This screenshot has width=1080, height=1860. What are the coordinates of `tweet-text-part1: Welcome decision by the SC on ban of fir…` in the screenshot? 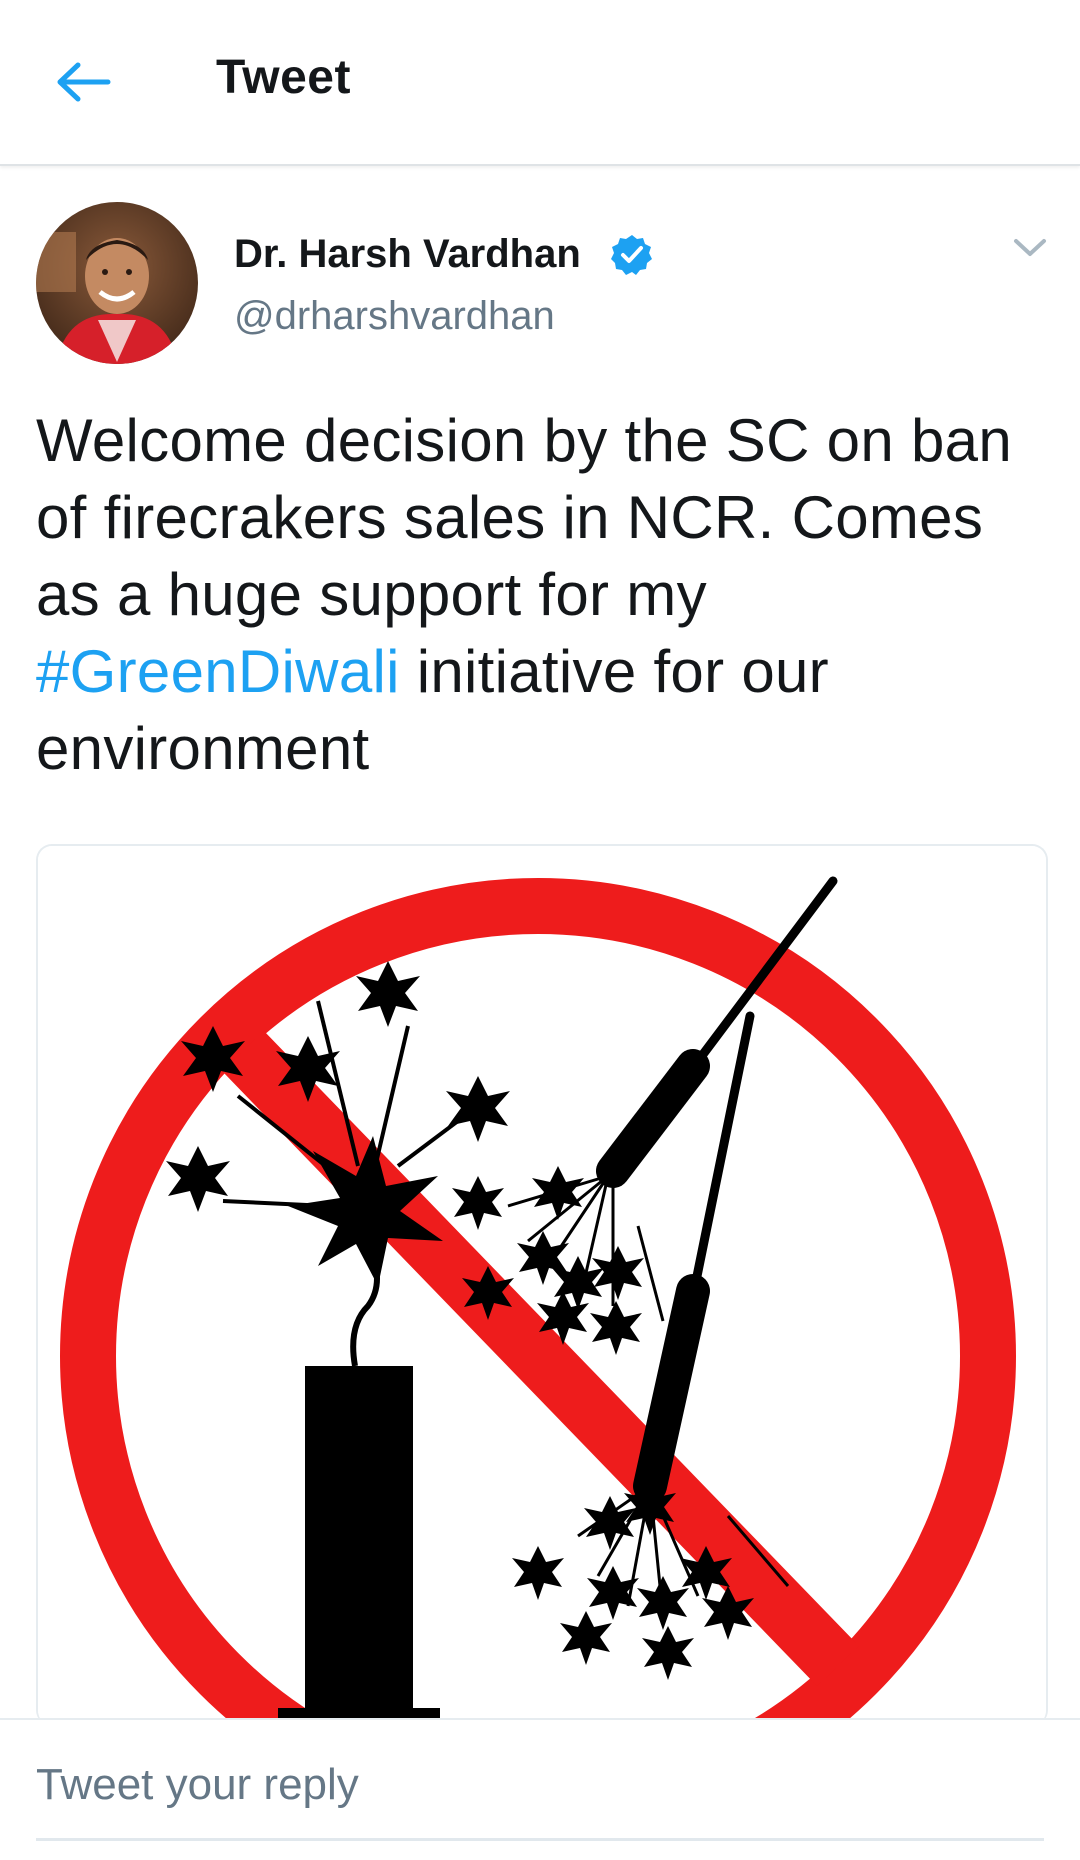 It's located at (524, 517).